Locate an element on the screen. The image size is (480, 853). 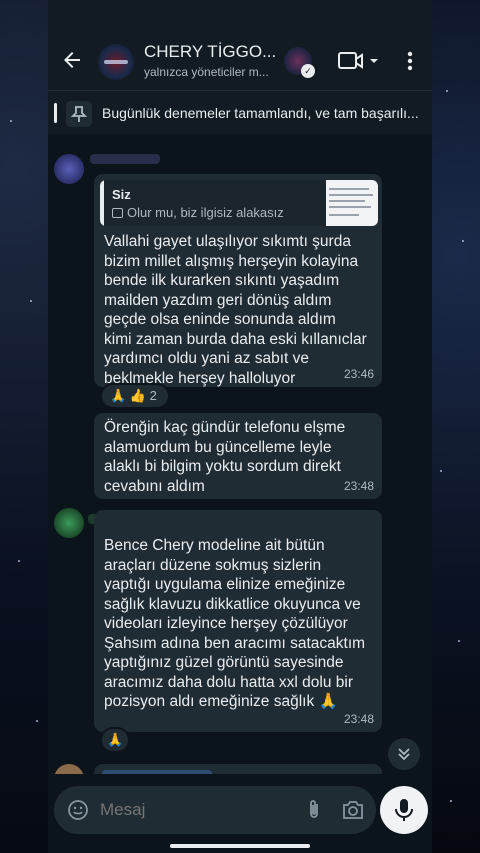
sender-name is located at coordinates (125, 159).